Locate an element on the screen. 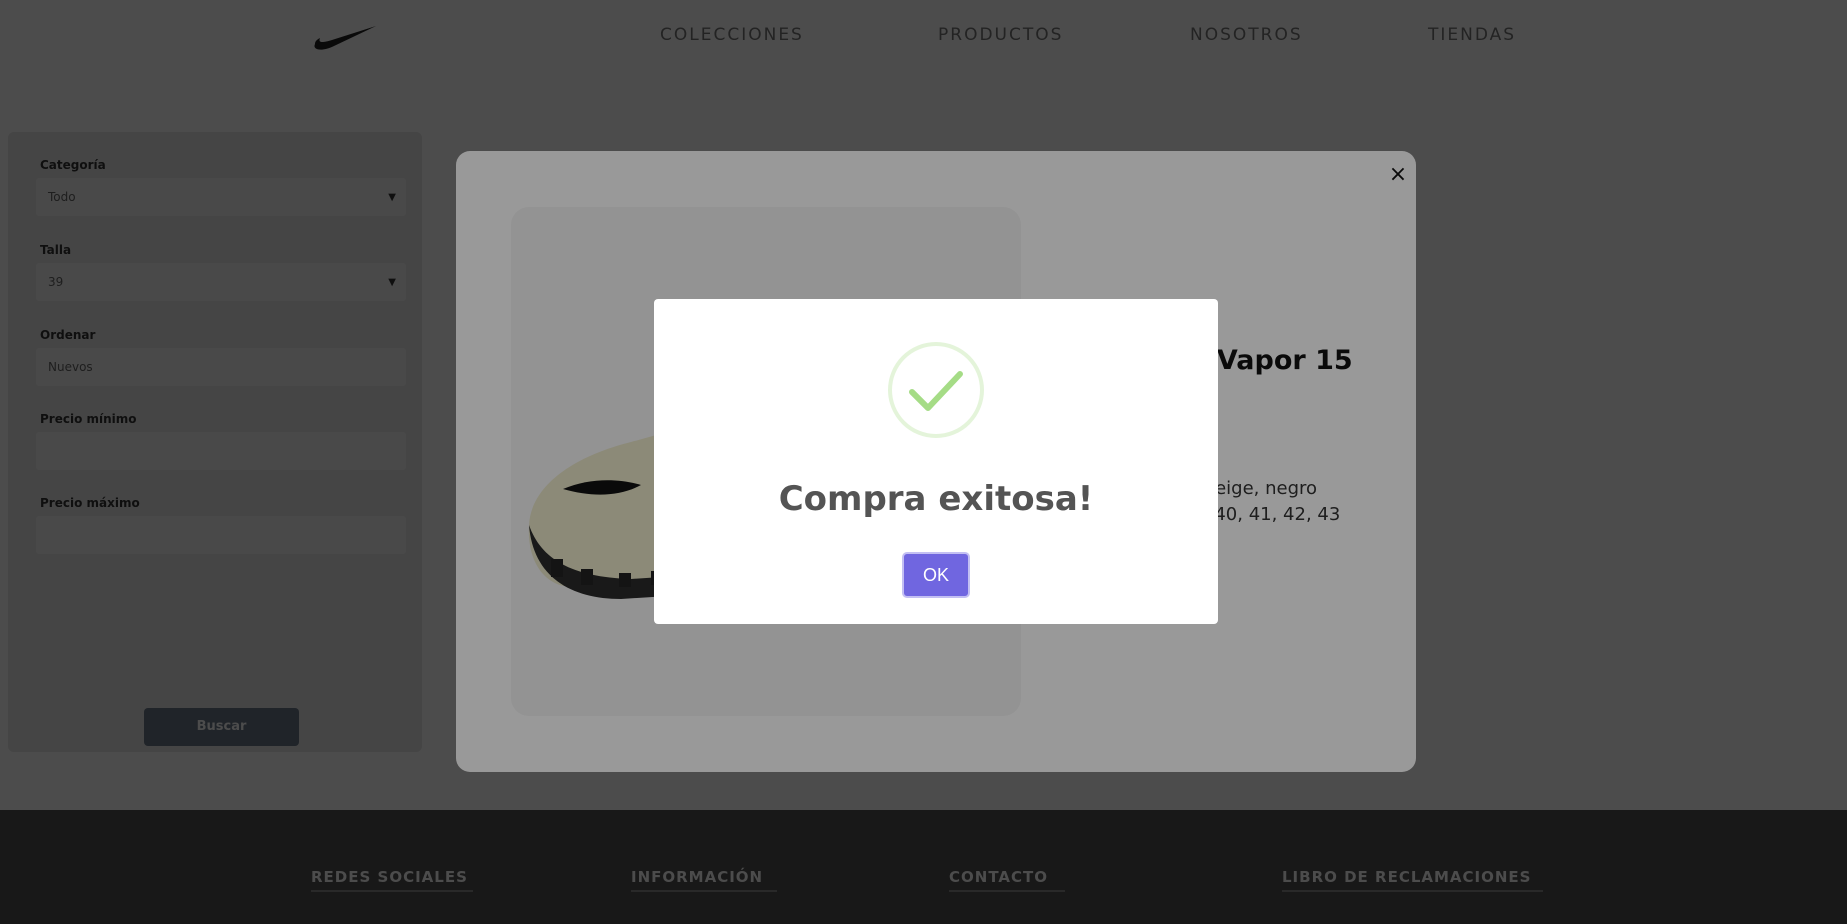 This screenshot has height=924, width=1847. success-check-icon is located at coordinates (936, 390).